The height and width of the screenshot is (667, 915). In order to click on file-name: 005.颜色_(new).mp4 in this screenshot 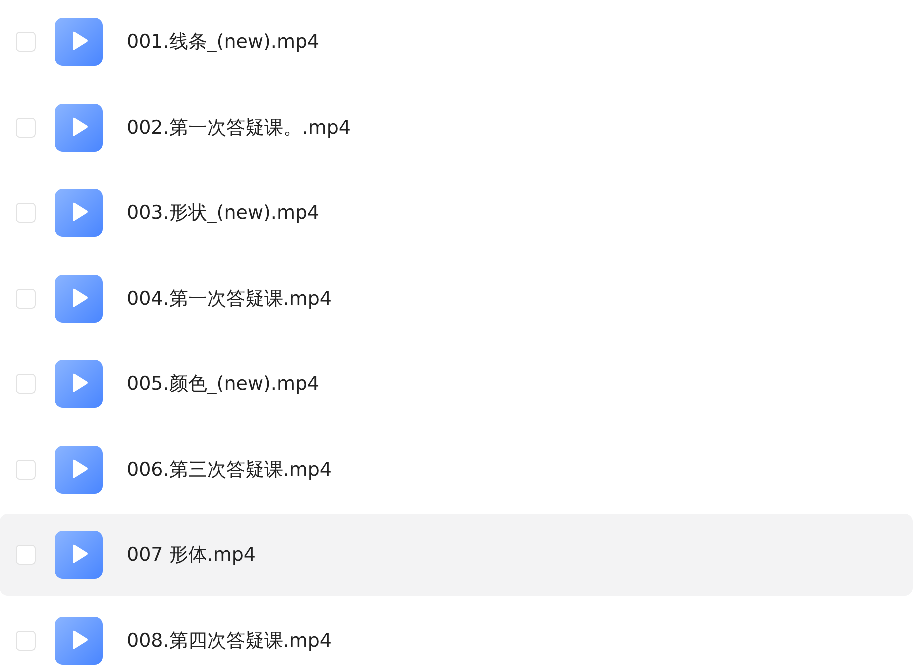, I will do `click(223, 384)`.